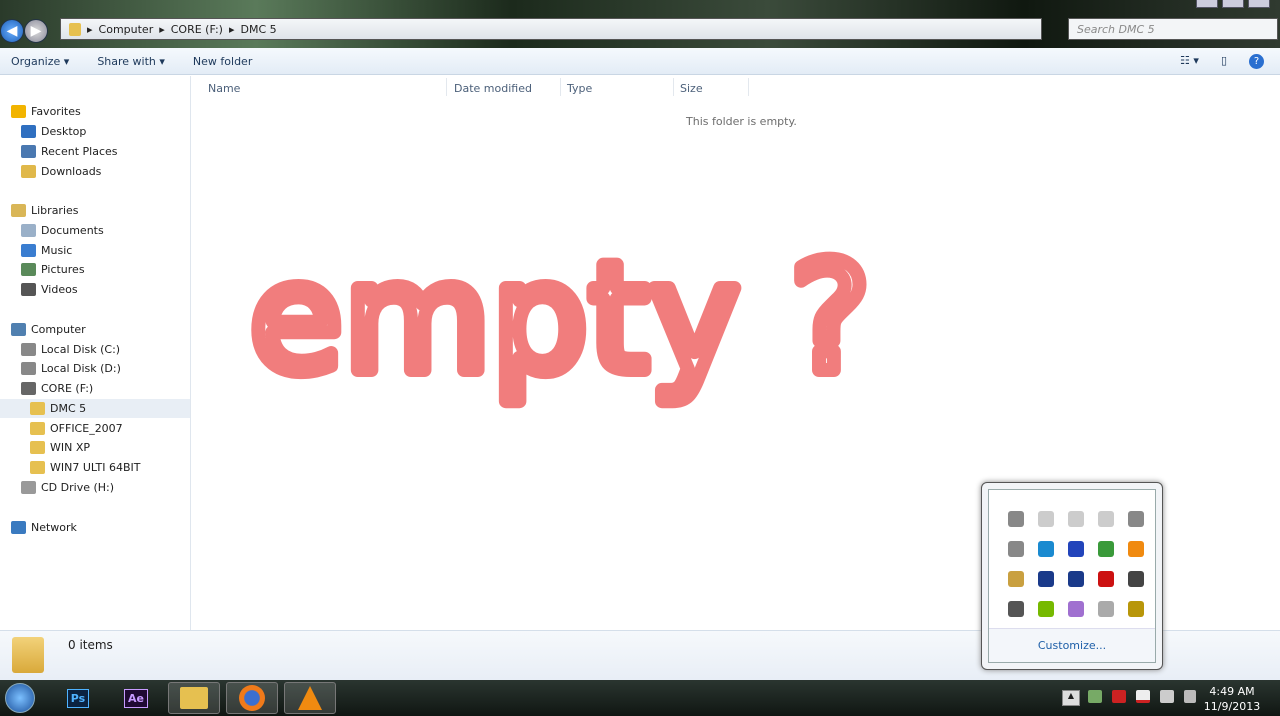 The width and height of the screenshot is (1280, 716). Describe the element at coordinates (12, 31) in the screenshot. I see `back-button: ◀` at that location.